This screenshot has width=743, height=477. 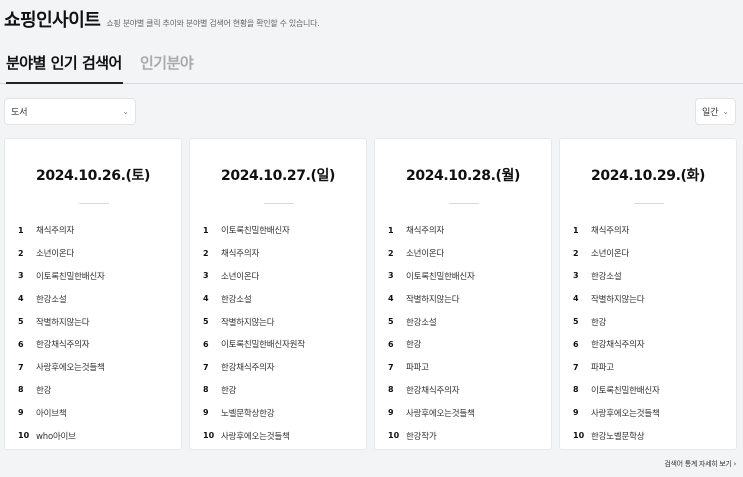 What do you see at coordinates (213, 23) in the screenshot?
I see `page-subtitle: 쇼핑 분야별 클릭 추이와 분야별 검색어 현황을 확인할 수 있습니다.` at bounding box center [213, 23].